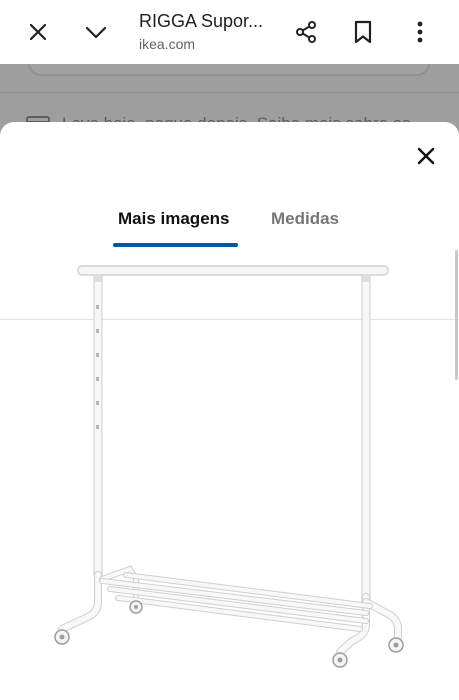 The image size is (459, 700). What do you see at coordinates (305, 219) in the screenshot?
I see `tab-measurements: Medidas` at bounding box center [305, 219].